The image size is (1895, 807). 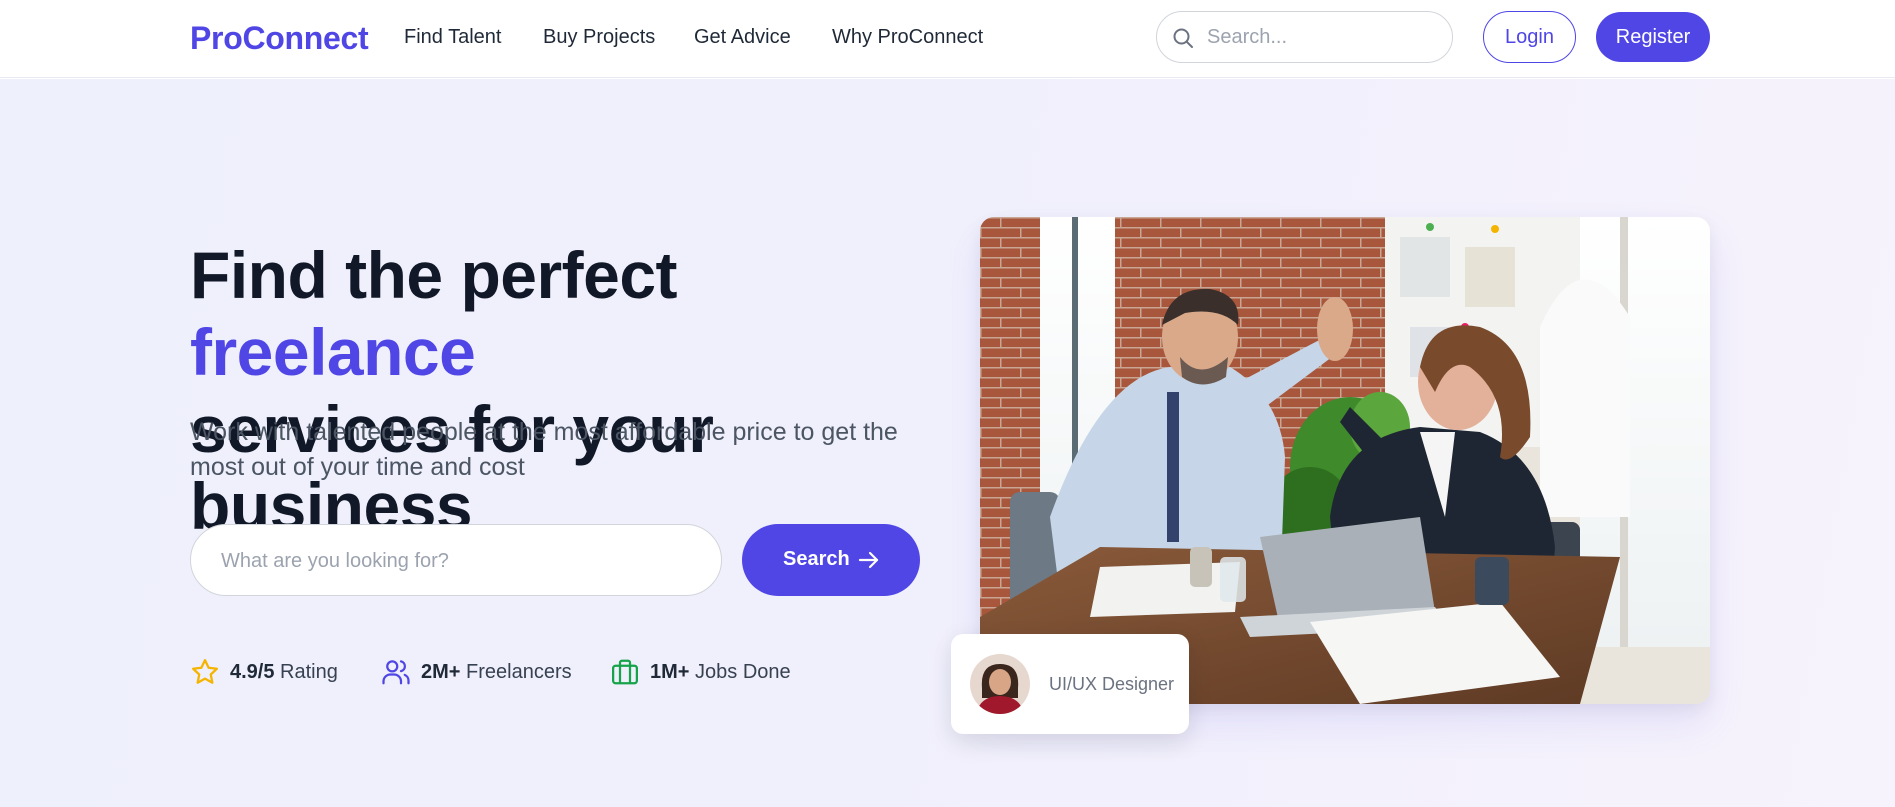 I want to click on headline-text-1: Find the perfect, so click(x=434, y=275).